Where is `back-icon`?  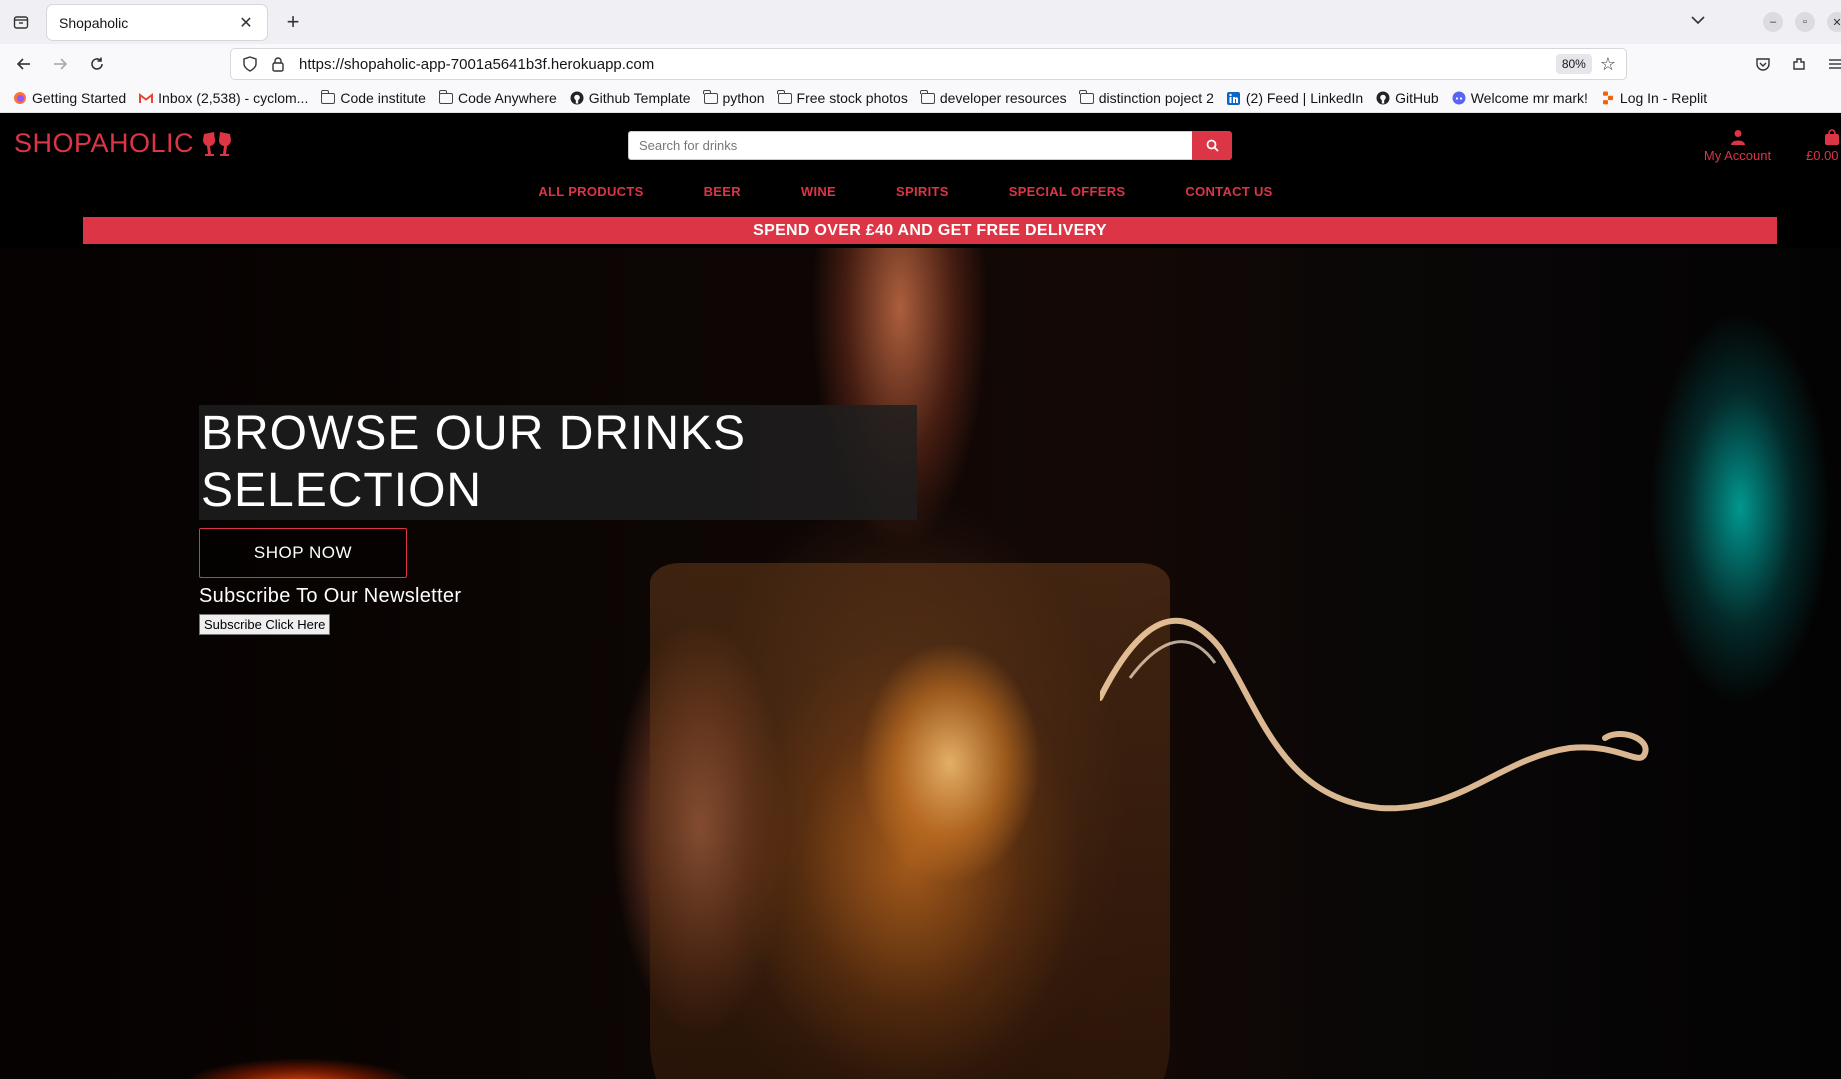
back-icon is located at coordinates (24, 64).